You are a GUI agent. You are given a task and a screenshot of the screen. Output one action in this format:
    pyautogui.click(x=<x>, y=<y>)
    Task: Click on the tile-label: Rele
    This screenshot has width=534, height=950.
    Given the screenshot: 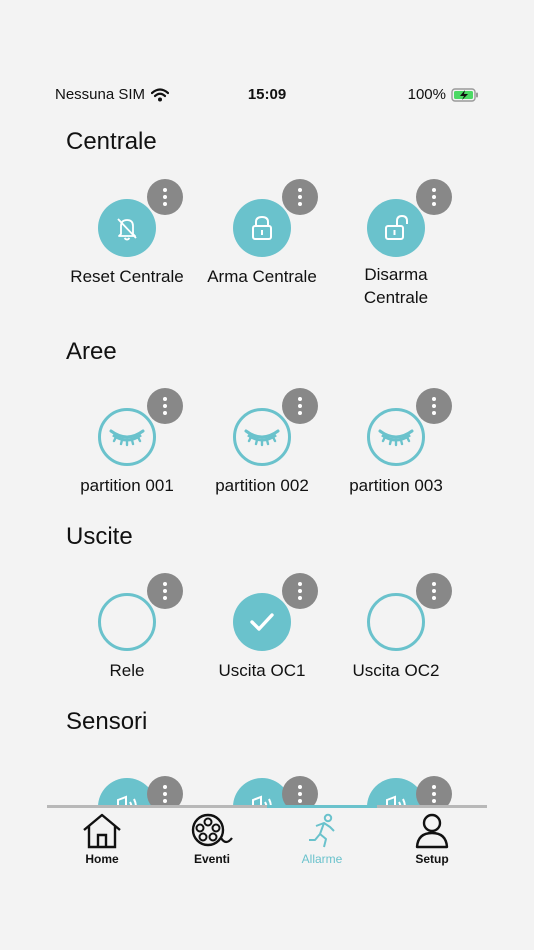 What is the action you would take?
    pyautogui.click(x=127, y=670)
    